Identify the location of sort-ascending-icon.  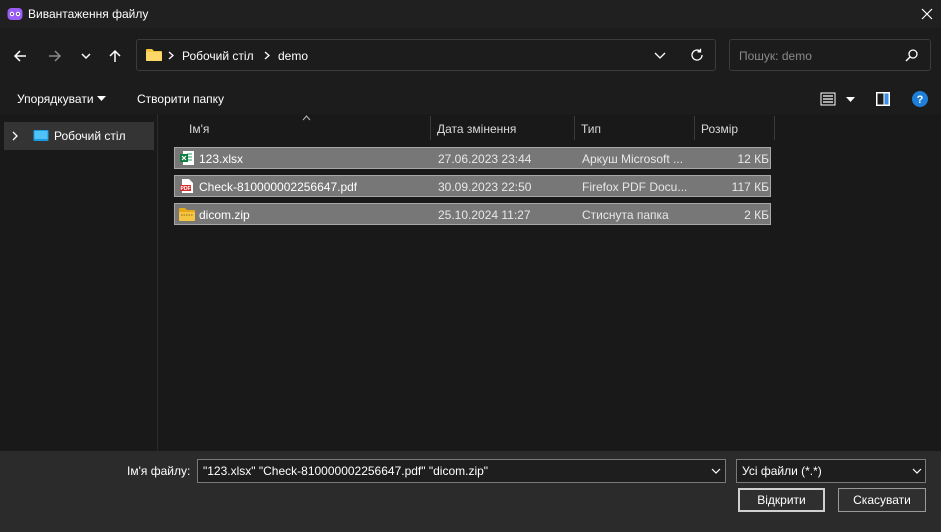
(306, 118).